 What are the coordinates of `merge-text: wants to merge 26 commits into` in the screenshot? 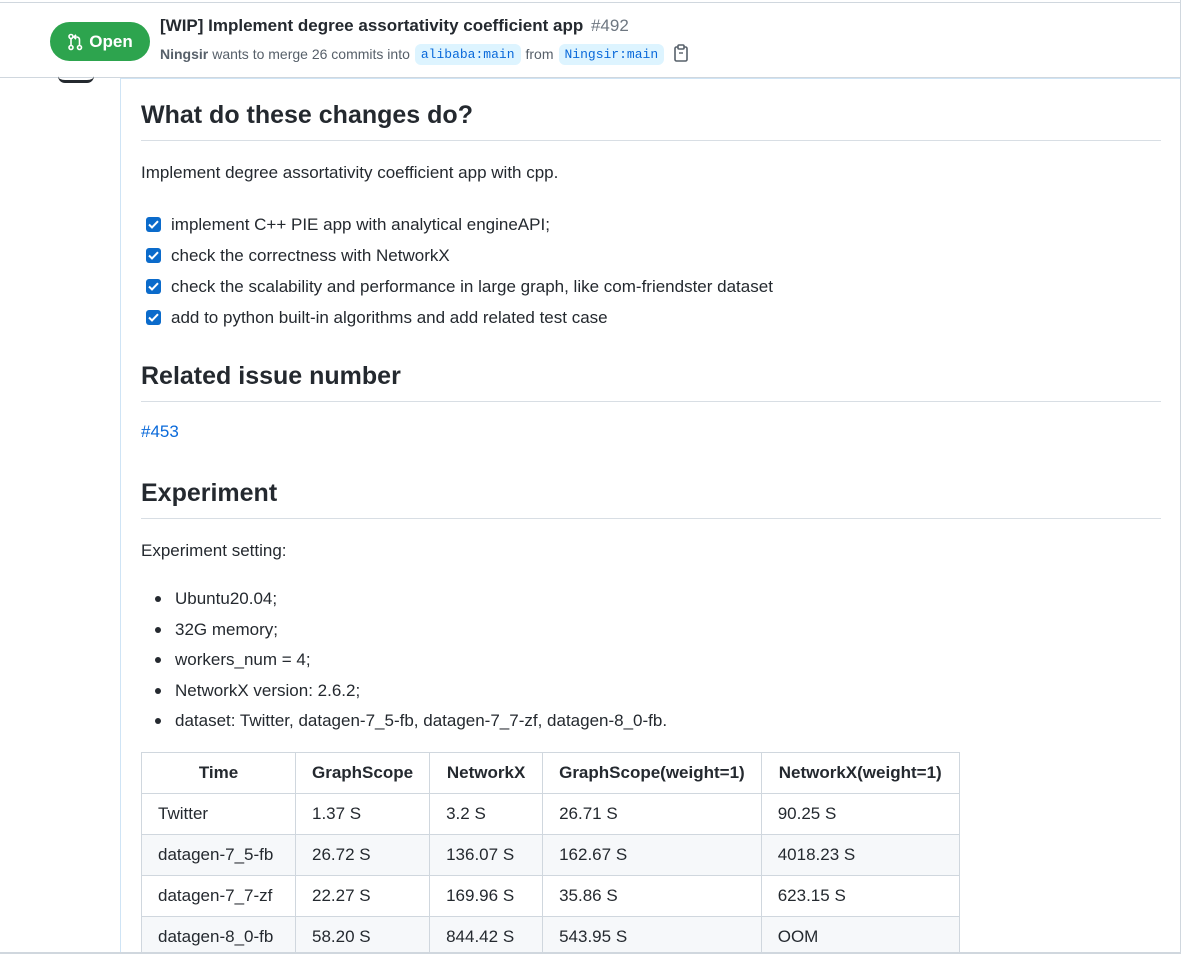 It's located at (311, 54).